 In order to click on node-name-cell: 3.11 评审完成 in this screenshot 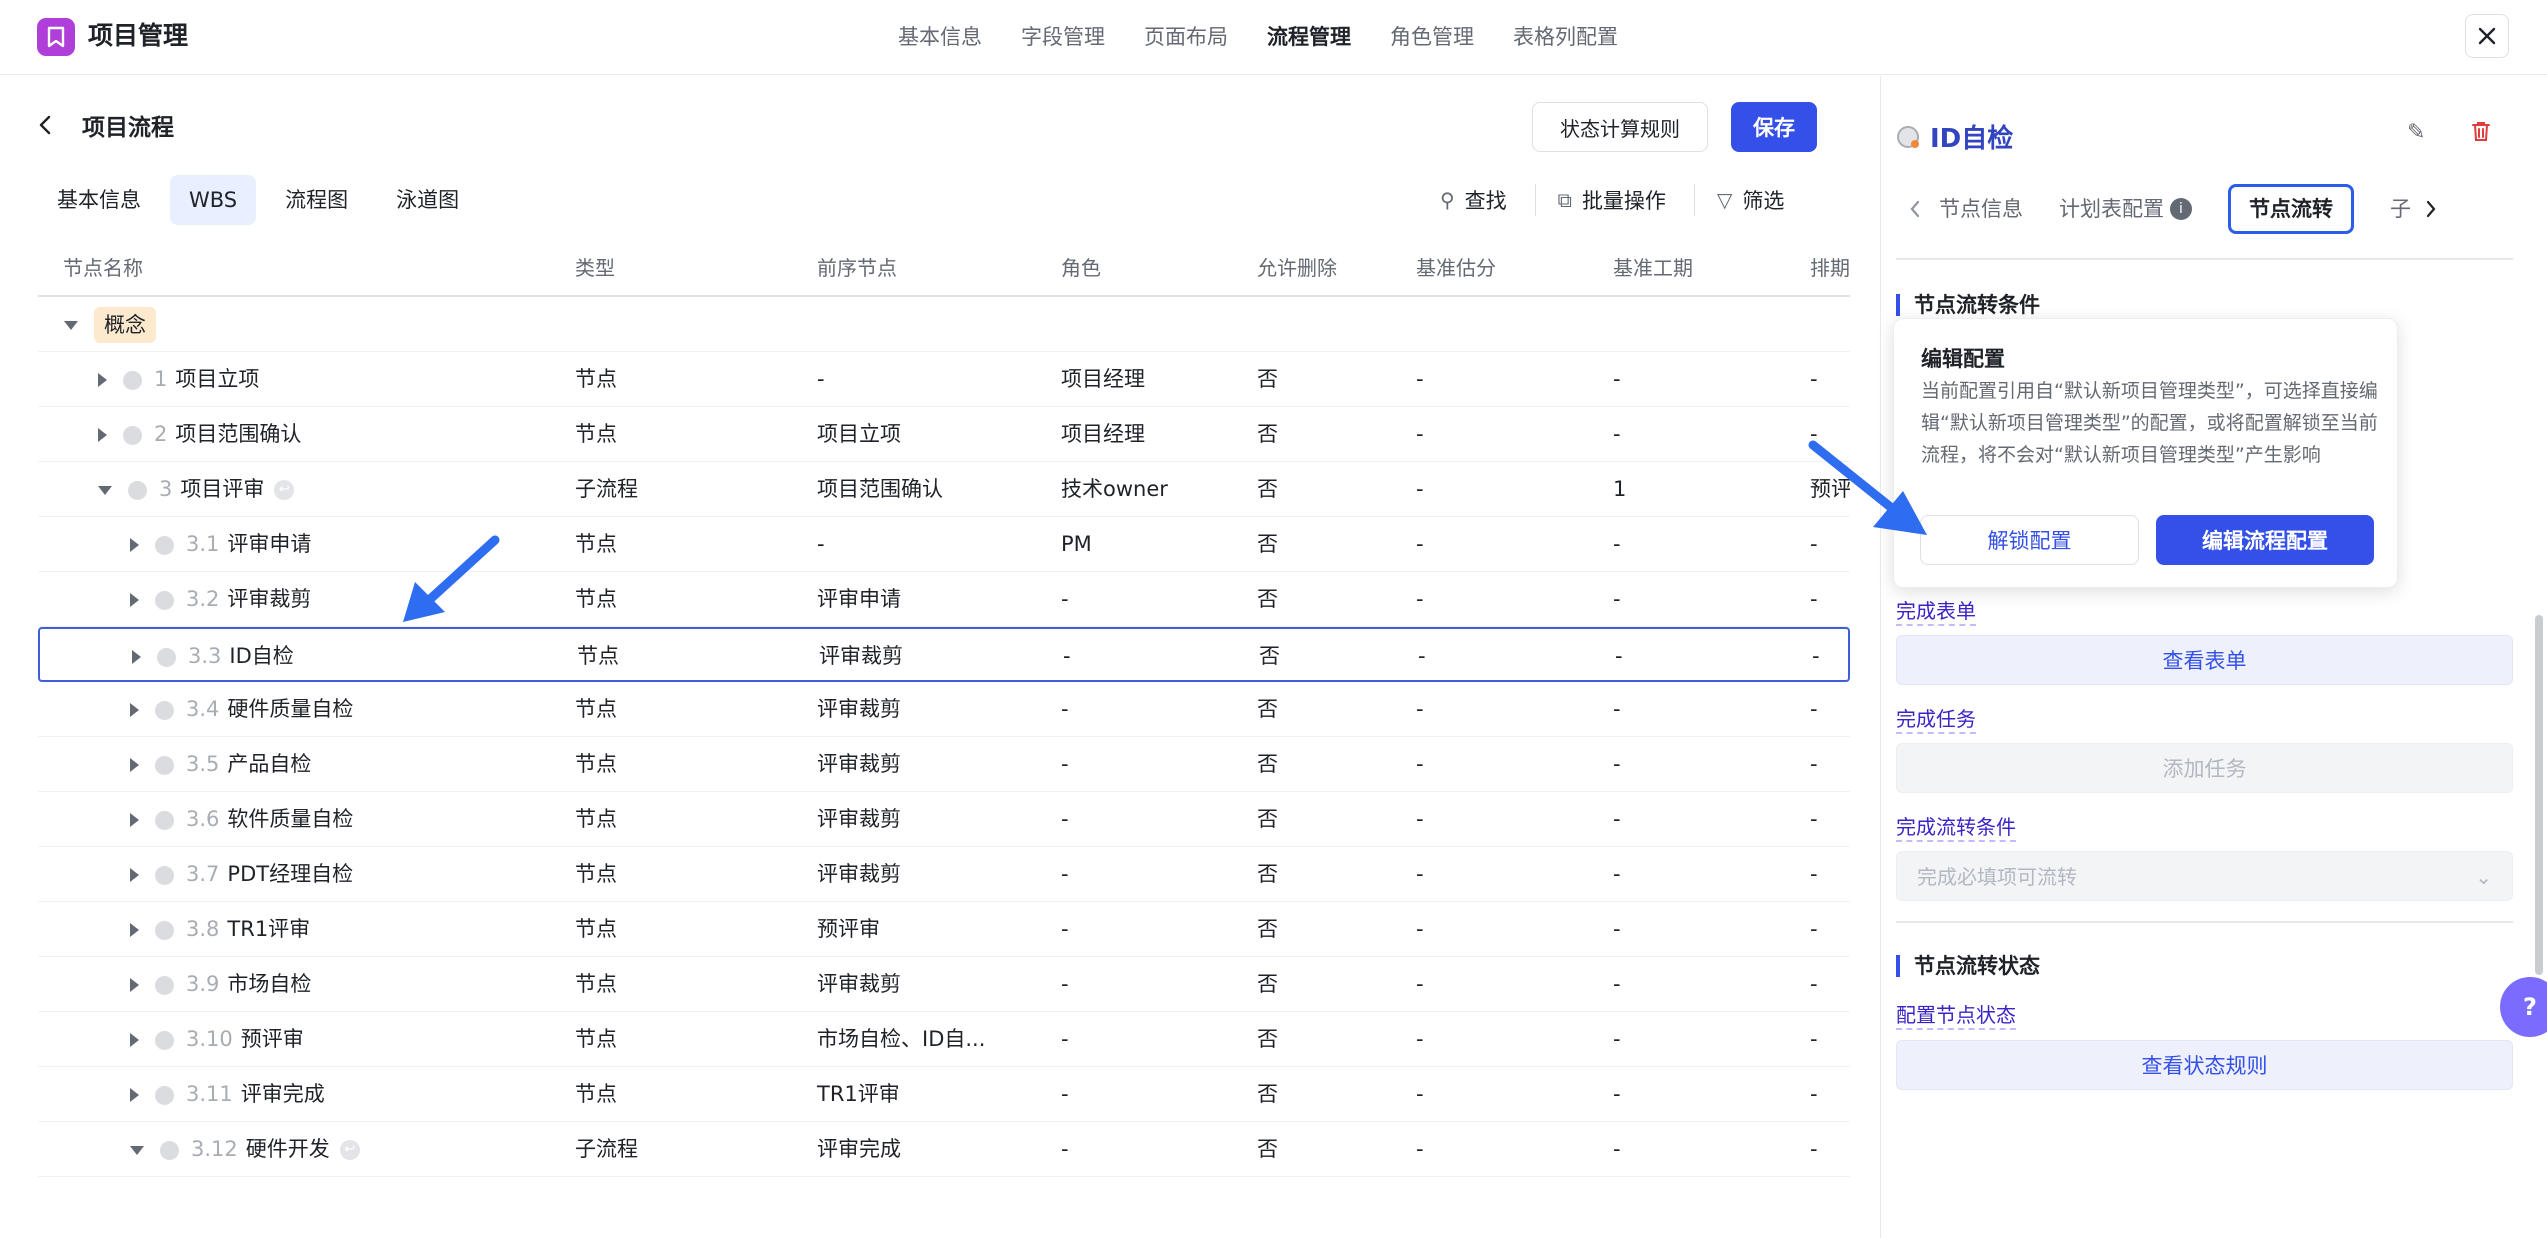, I will do `click(227, 1094)`.